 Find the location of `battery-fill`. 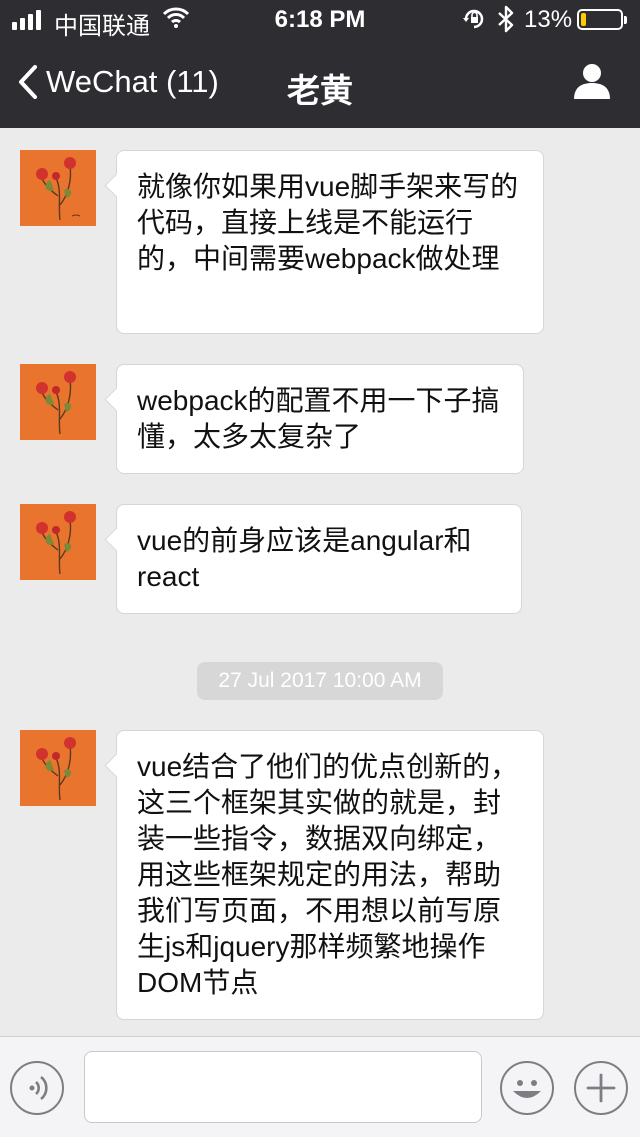

battery-fill is located at coordinates (583, 19).